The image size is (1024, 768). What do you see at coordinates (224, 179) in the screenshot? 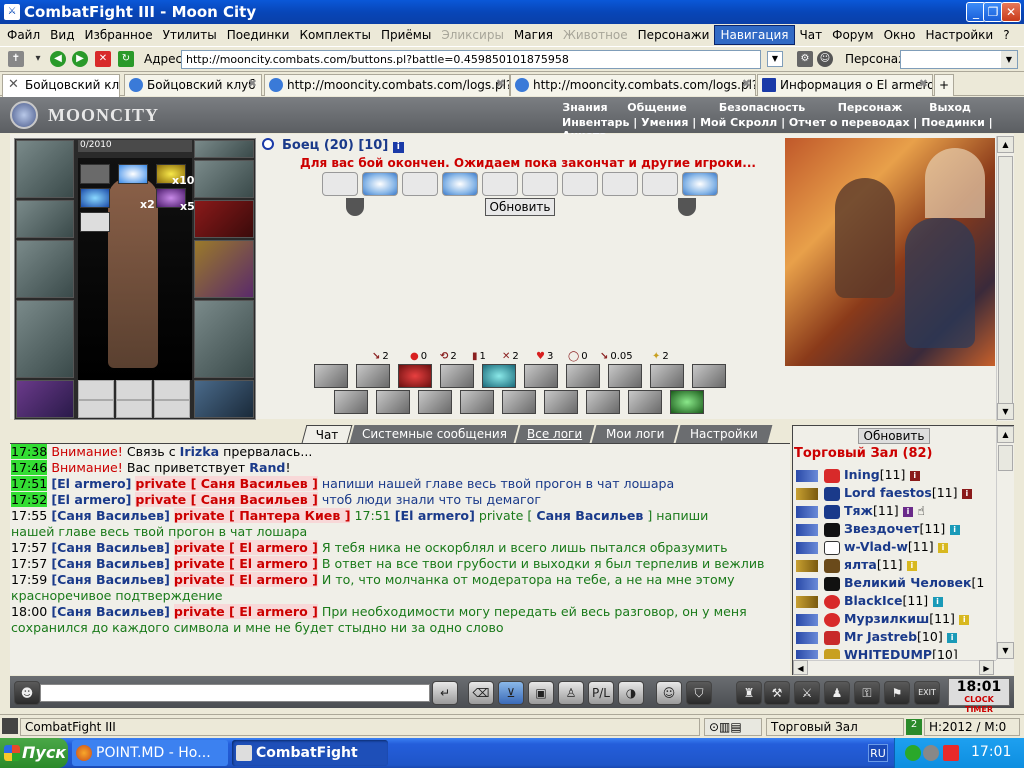
I see `rings-slot` at bounding box center [224, 179].